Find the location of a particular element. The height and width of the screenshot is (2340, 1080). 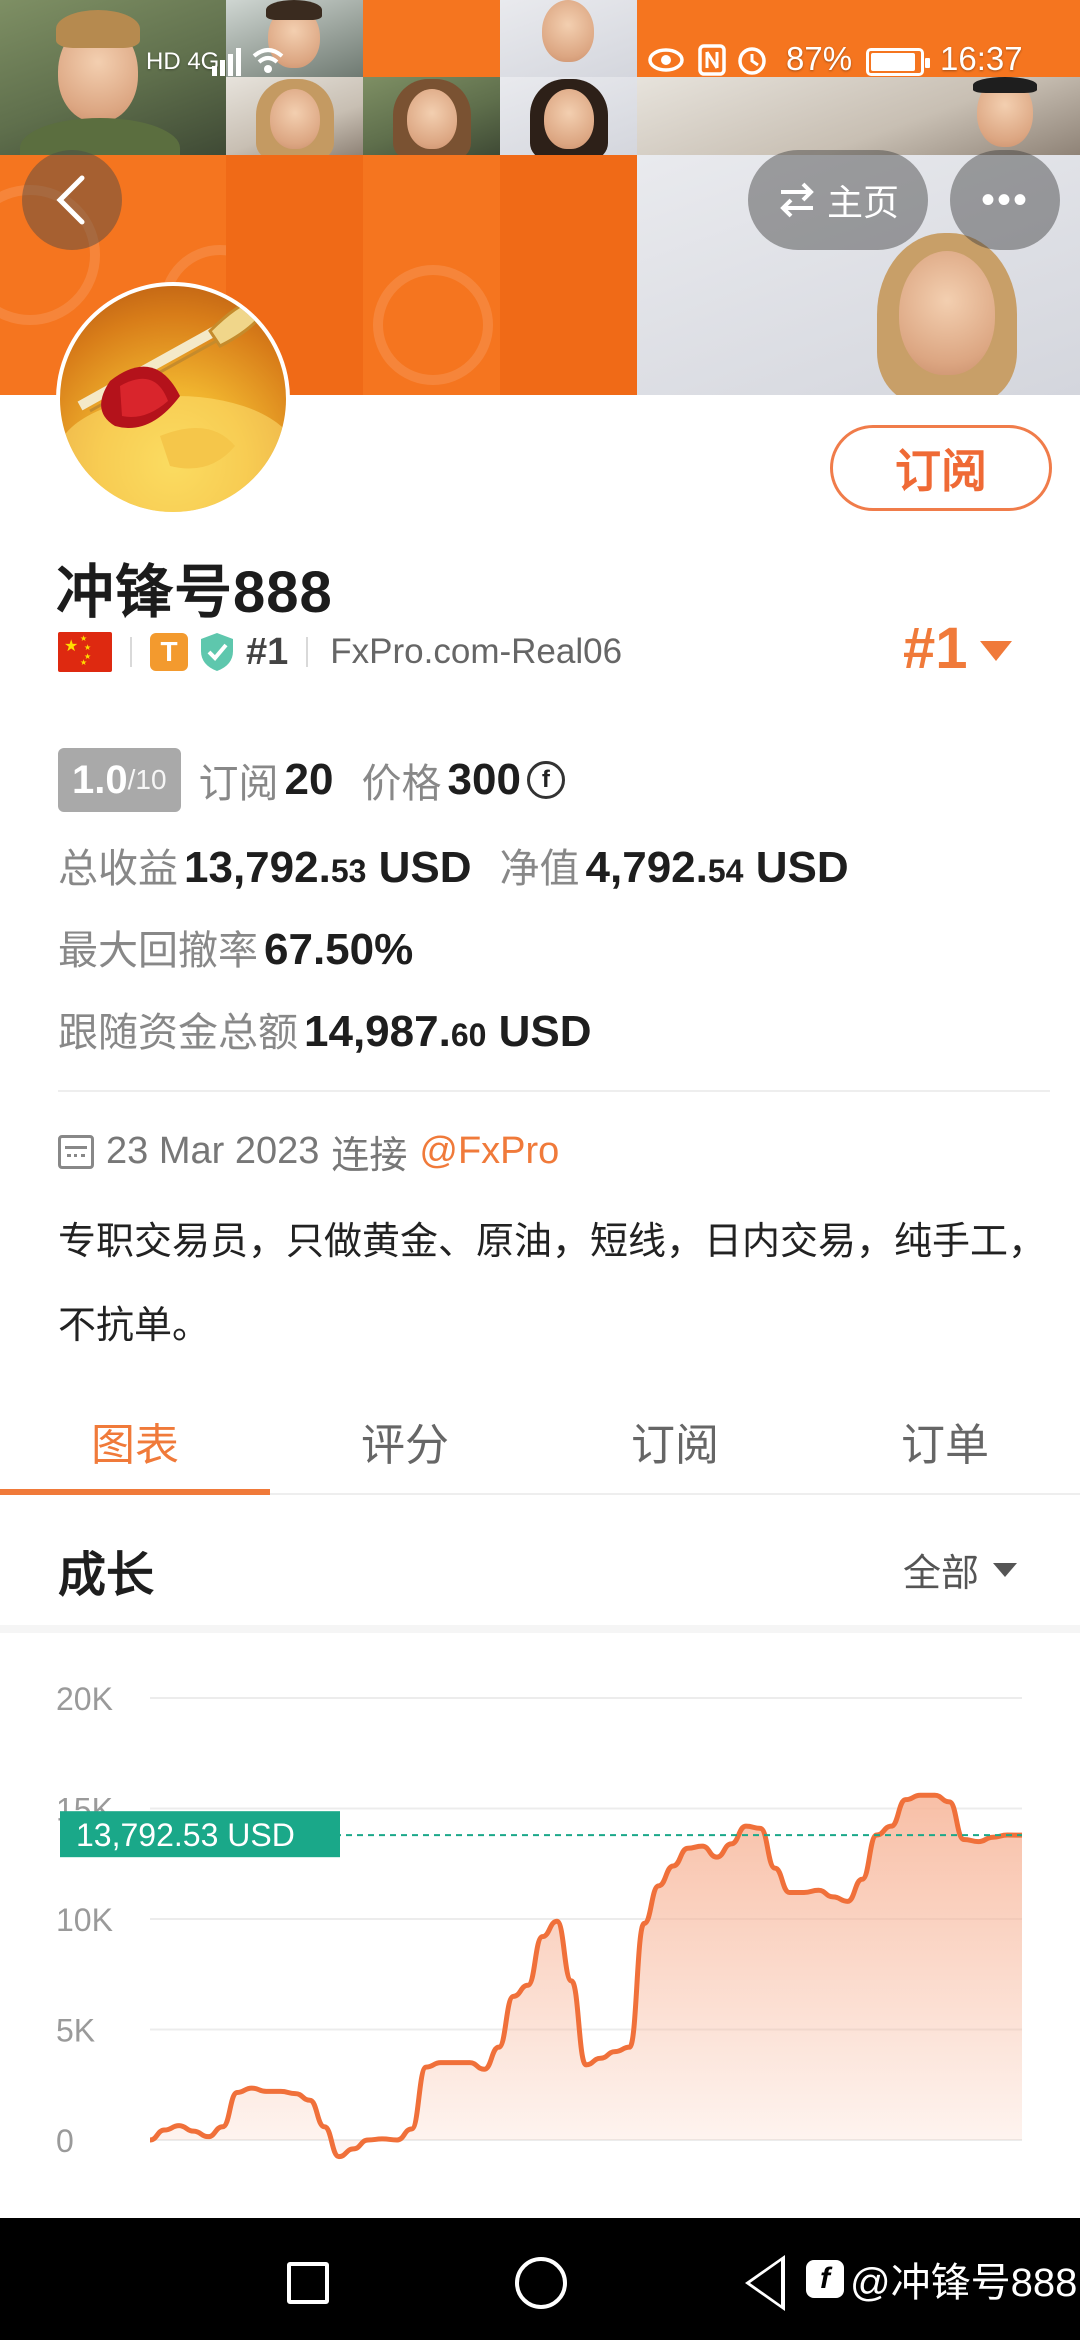

swap-icon is located at coordinates (797, 200).